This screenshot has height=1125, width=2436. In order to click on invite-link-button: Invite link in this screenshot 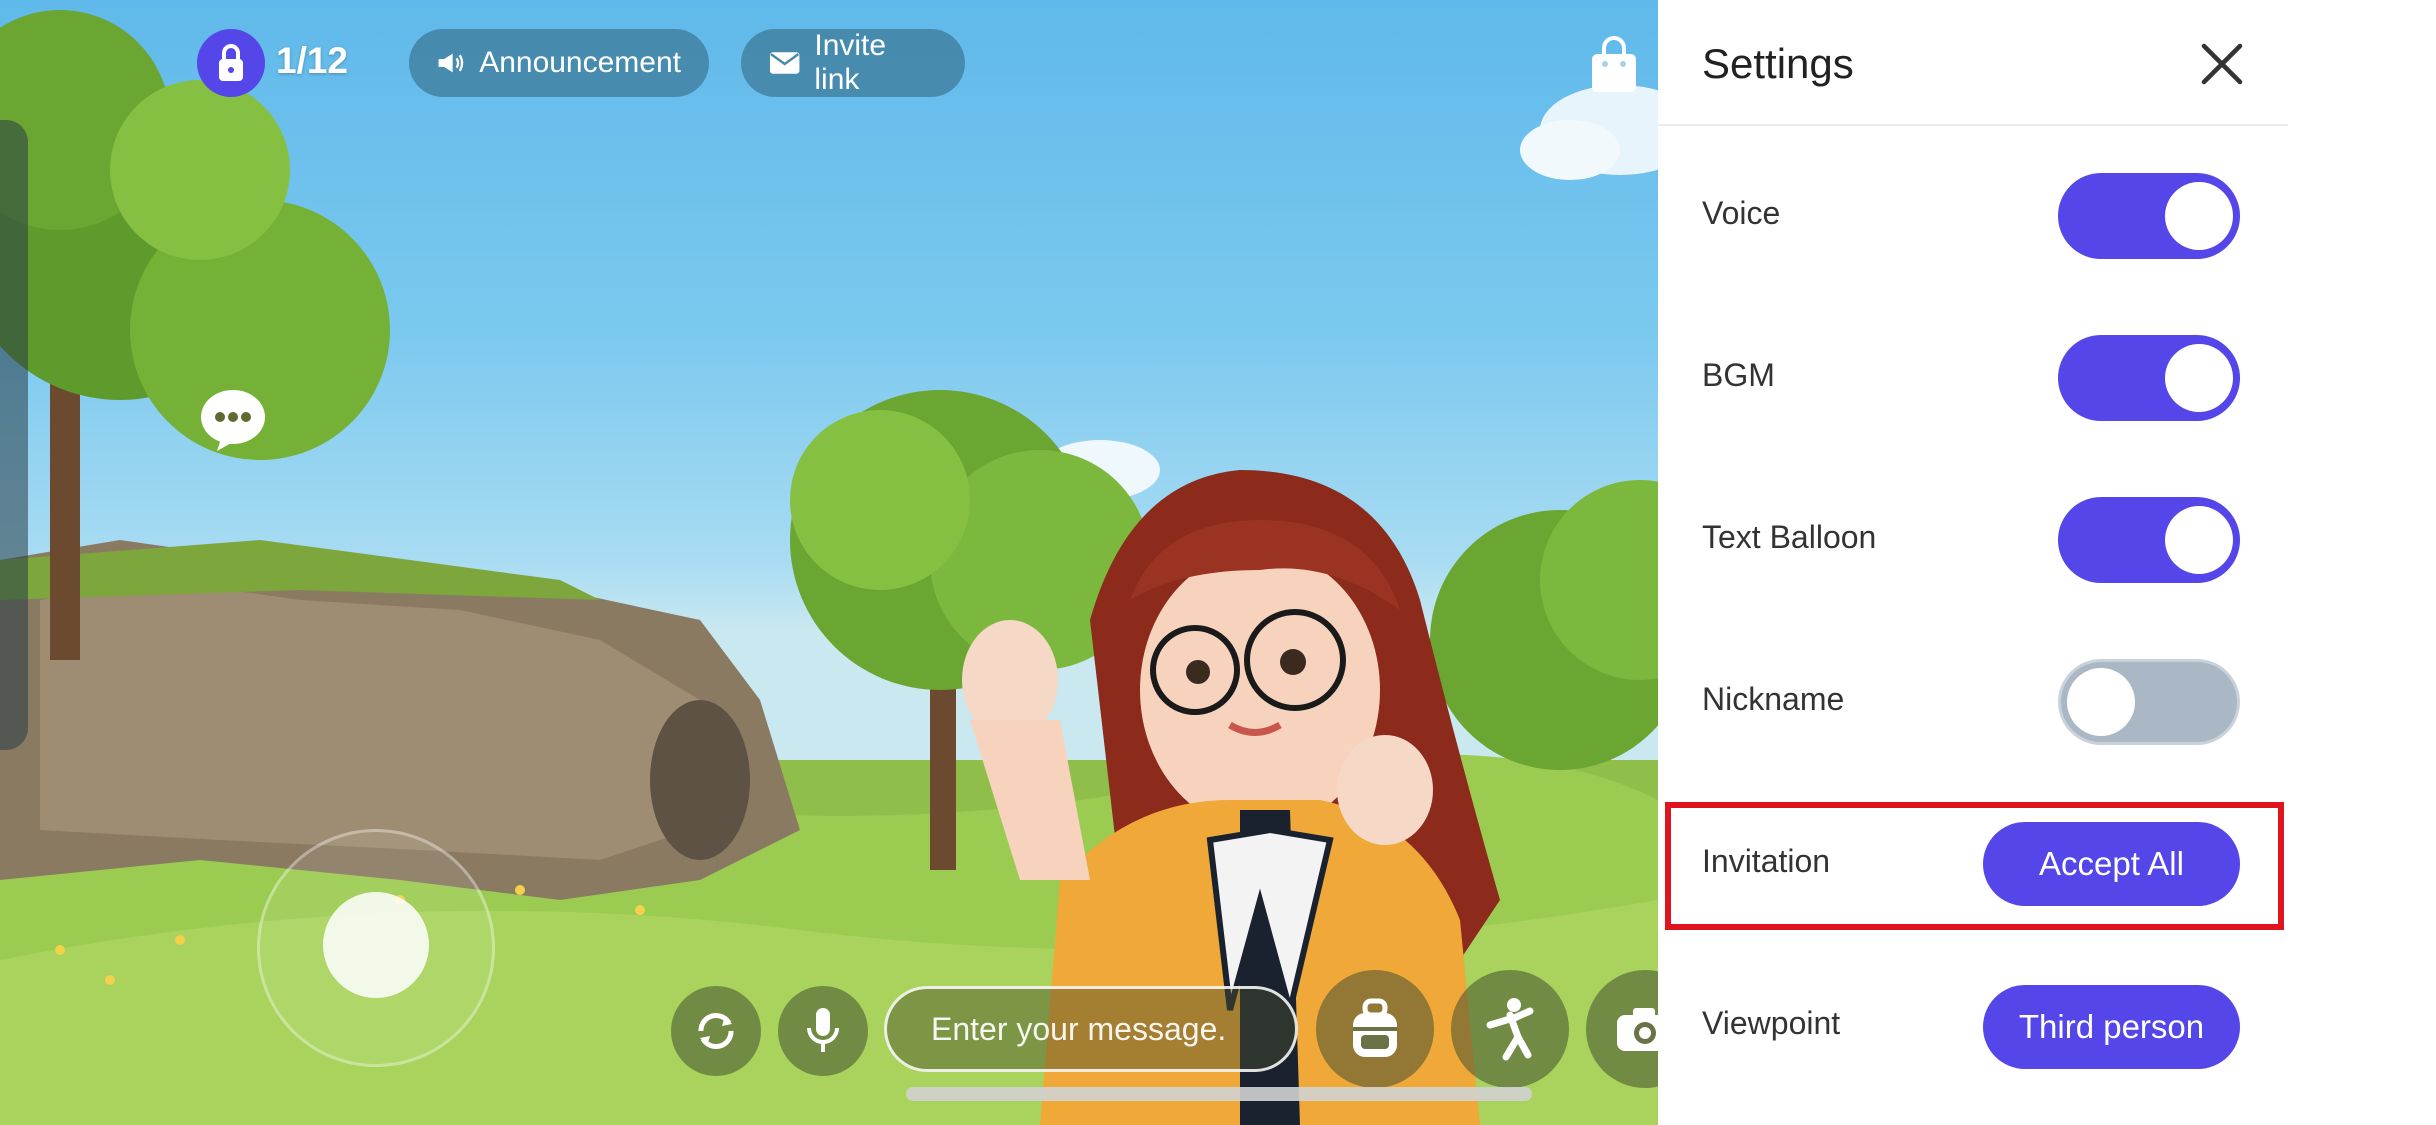, I will do `click(853, 63)`.